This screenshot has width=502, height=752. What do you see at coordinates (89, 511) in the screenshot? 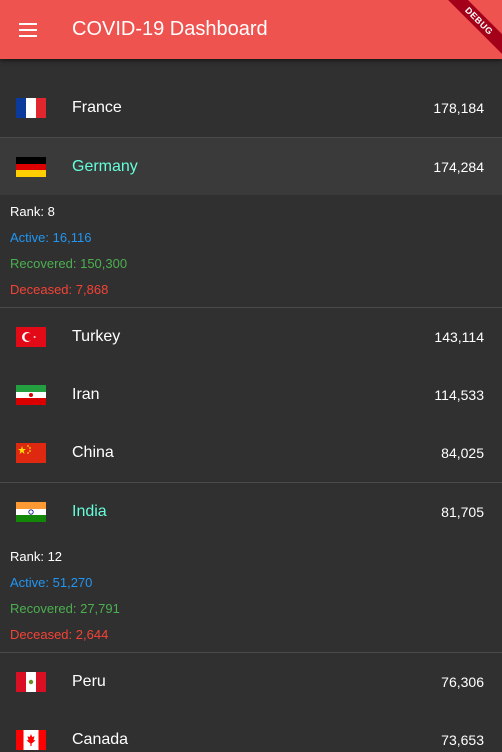
I see `country-name: India` at bounding box center [89, 511].